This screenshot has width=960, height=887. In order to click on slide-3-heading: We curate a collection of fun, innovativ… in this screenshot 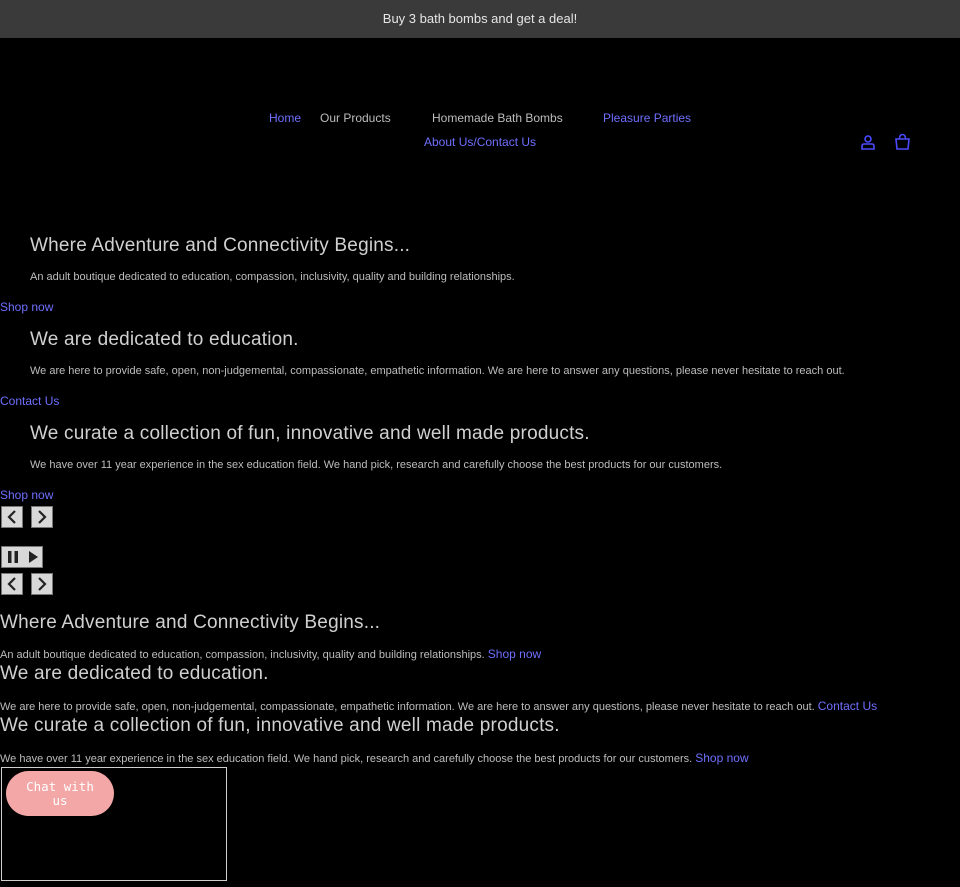, I will do `click(310, 433)`.